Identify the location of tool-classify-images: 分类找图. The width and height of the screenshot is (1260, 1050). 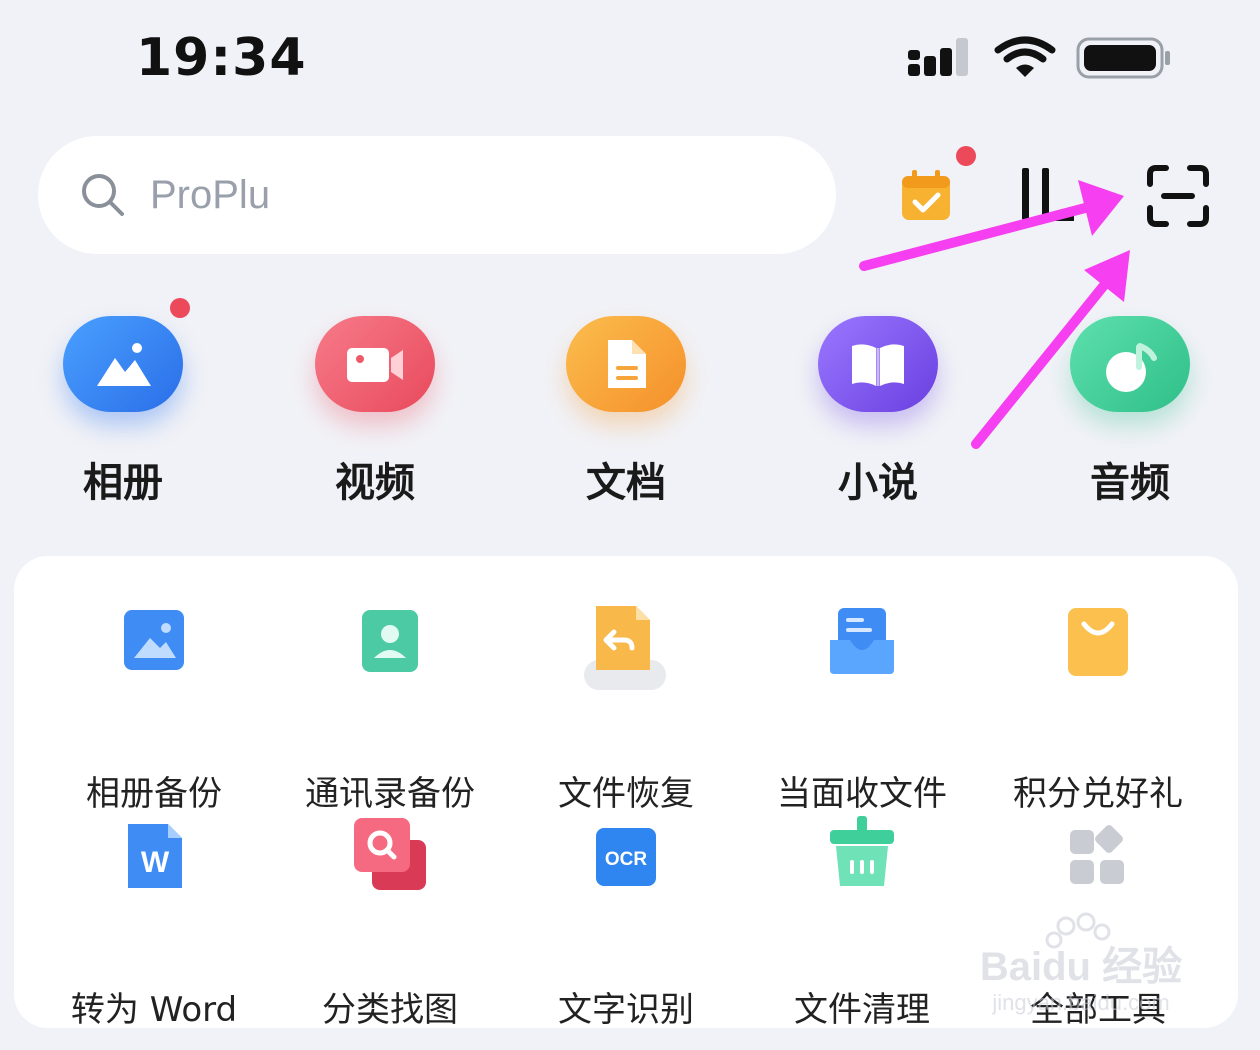
(390, 924).